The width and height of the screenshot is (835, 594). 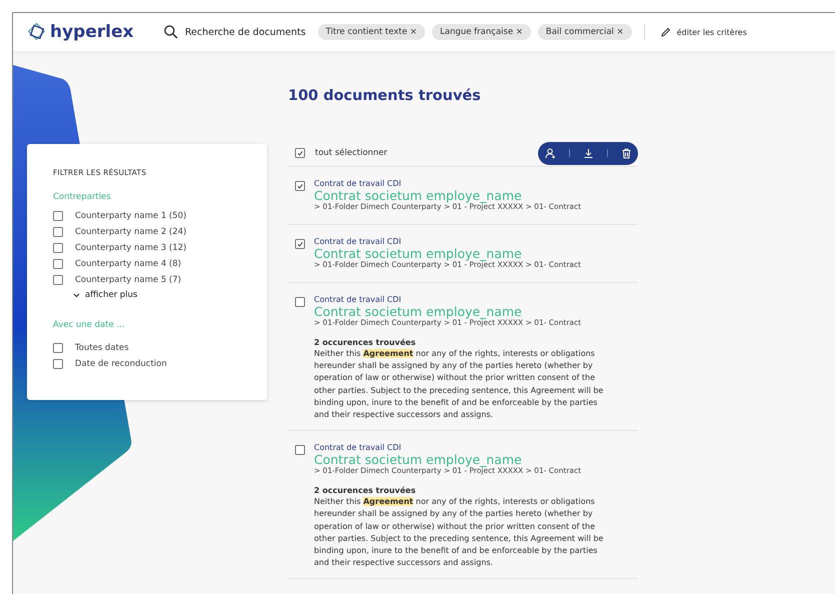 I want to click on filter-chip: Langue française ×, so click(x=481, y=32).